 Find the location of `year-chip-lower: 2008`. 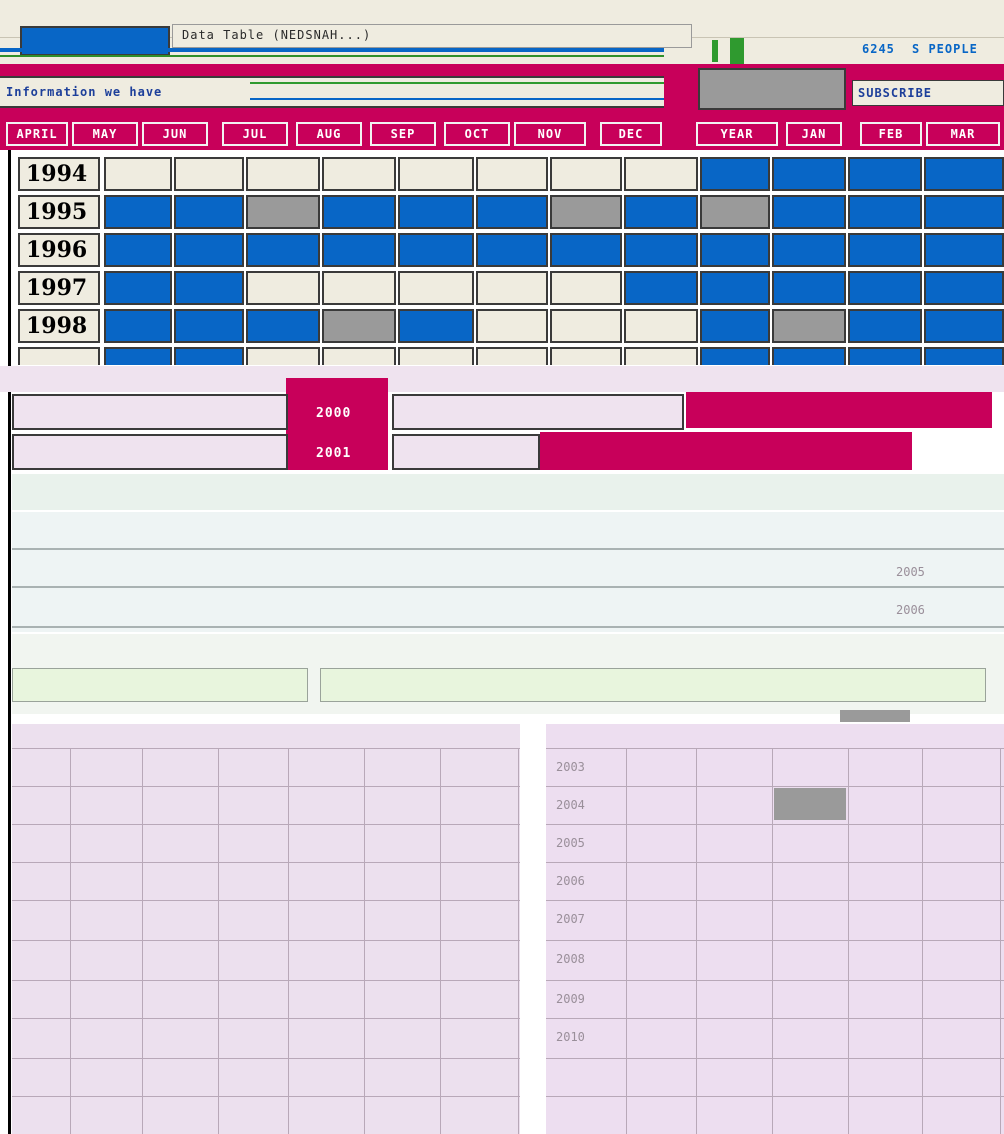

year-chip-lower: 2008 is located at coordinates (570, 959).